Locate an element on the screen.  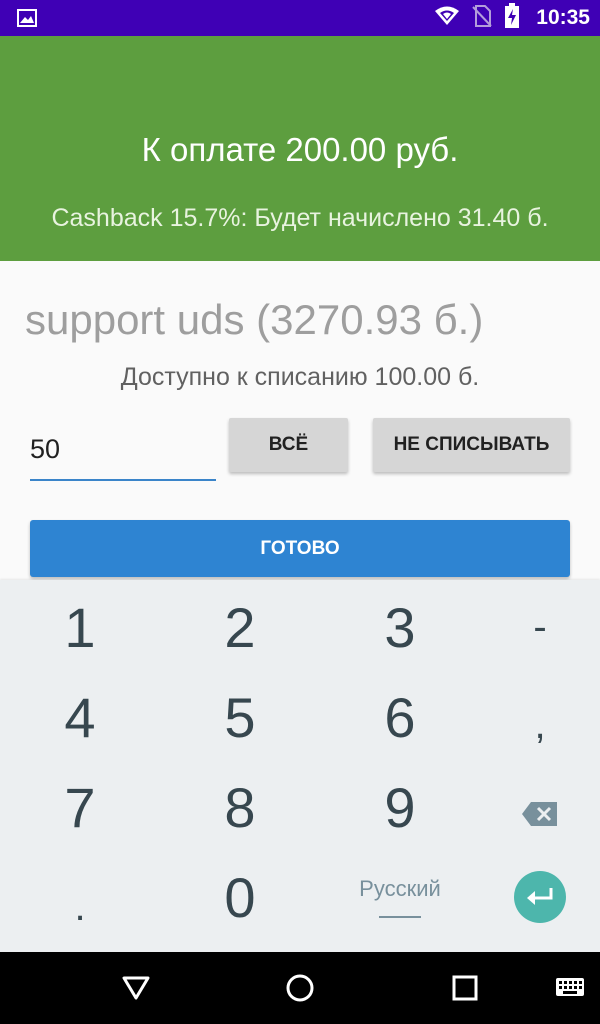
key-comma: , is located at coordinates (532, 725).